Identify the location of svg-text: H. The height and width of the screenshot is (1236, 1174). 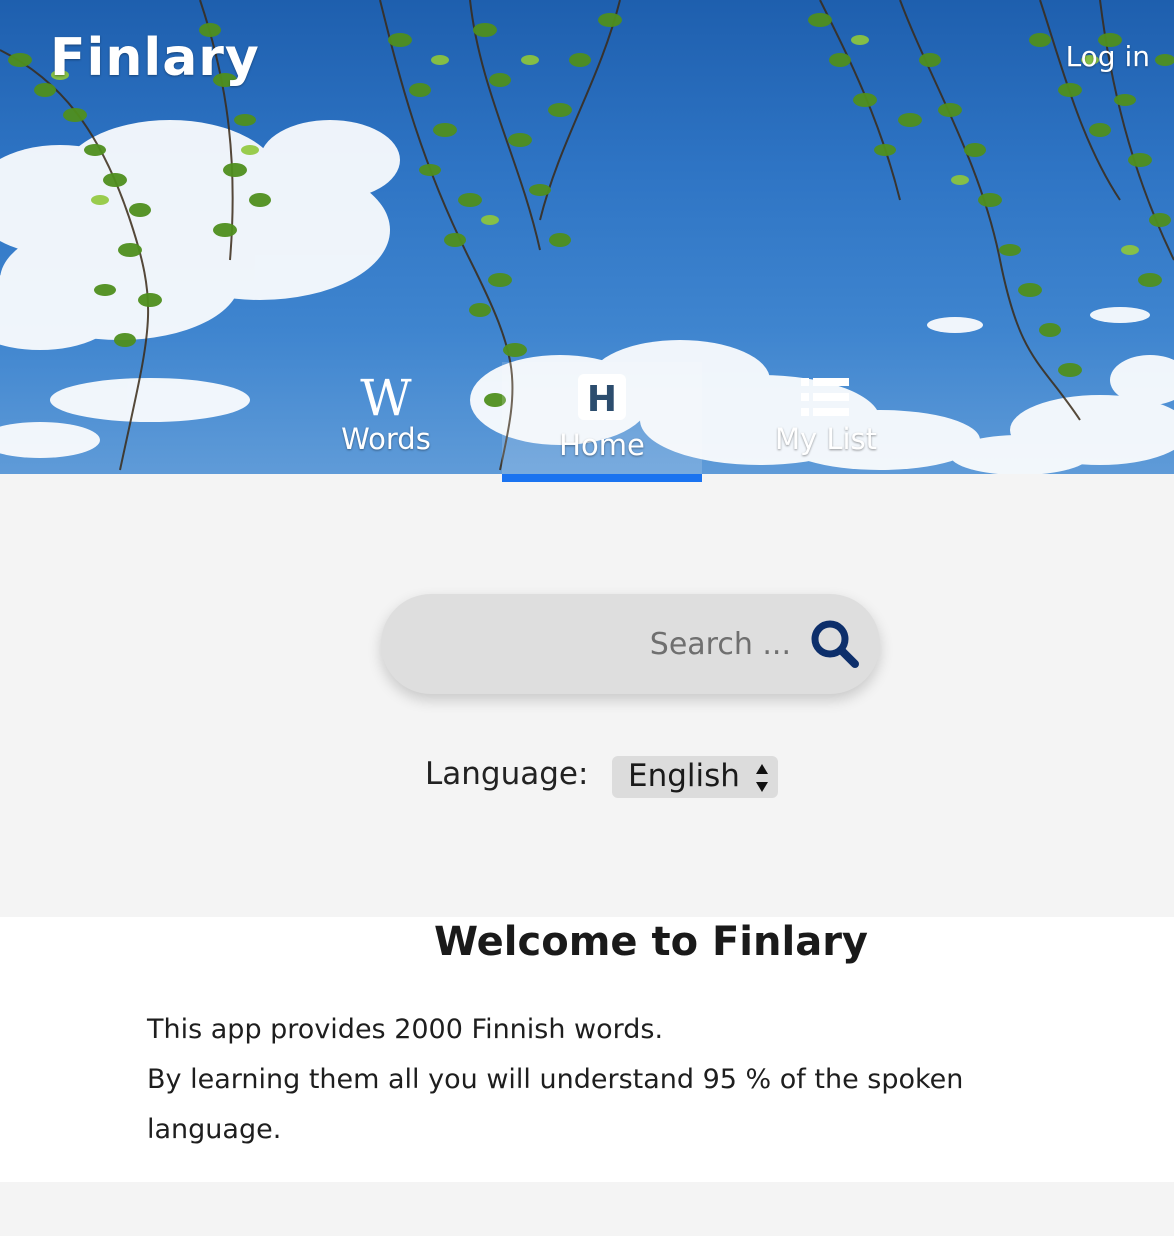
(602, 399).